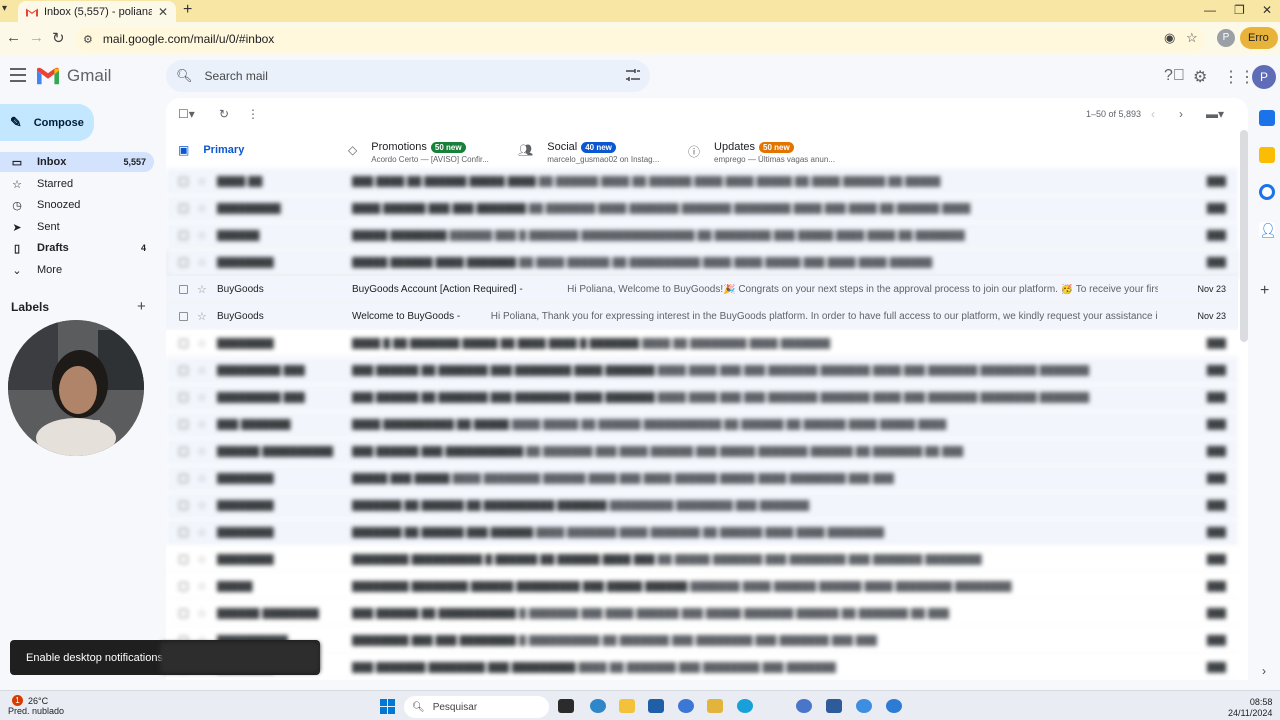 The width and height of the screenshot is (1280, 720). Describe the element at coordinates (163, 12) in the screenshot. I see `close-tab-icon: ✕` at that location.